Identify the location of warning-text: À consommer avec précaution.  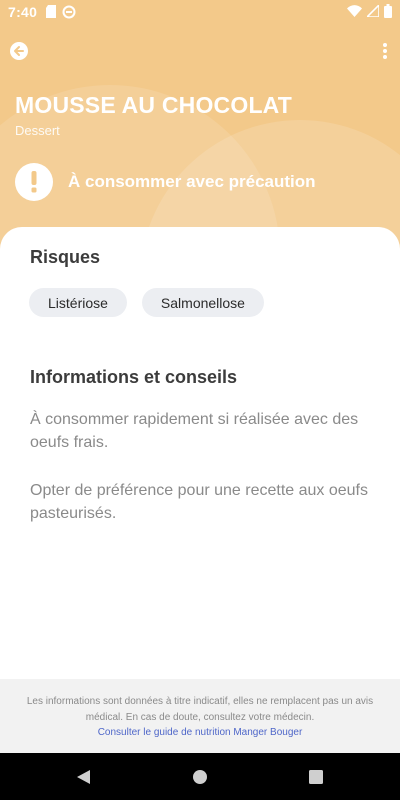
(192, 181).